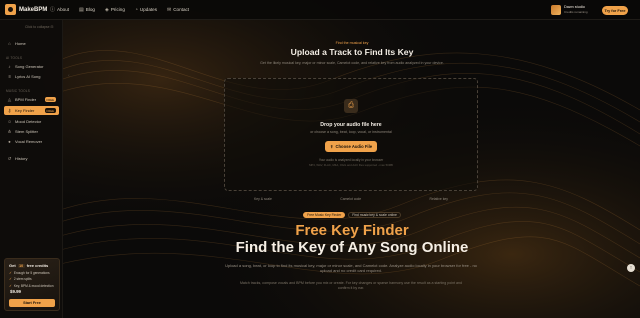  Describe the element at coordinates (9, 141) in the screenshot. I see `mic-icon: ●` at that location.